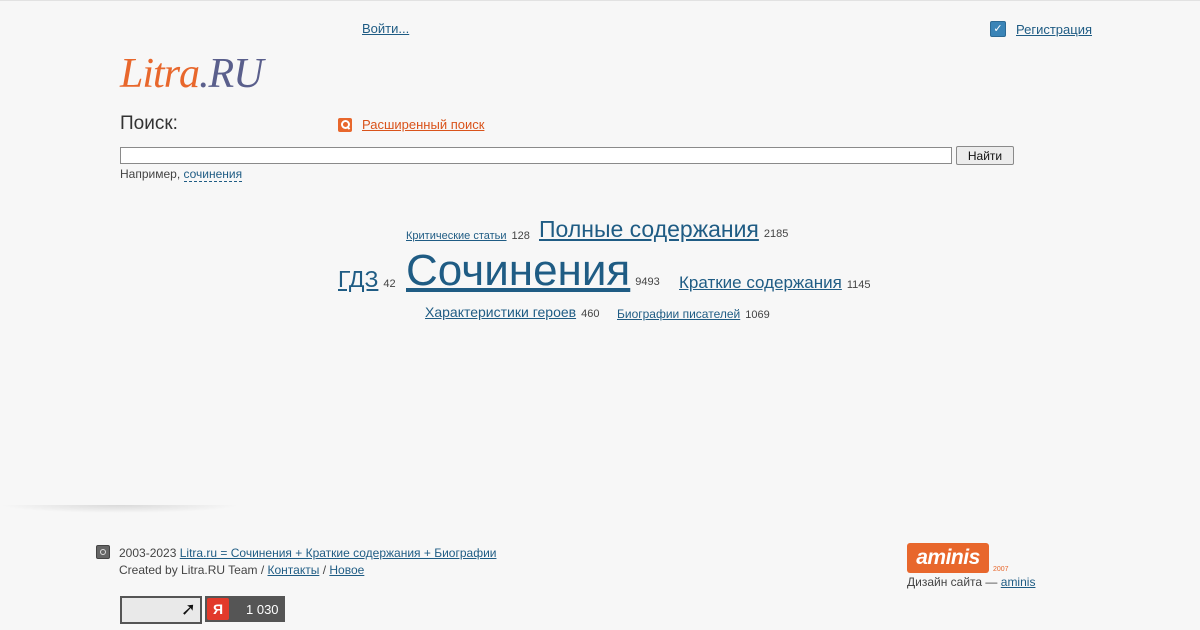 This screenshot has height=630, width=1200. Describe the element at coordinates (757, 315) in the screenshot. I see `tag-count: 1069` at that location.